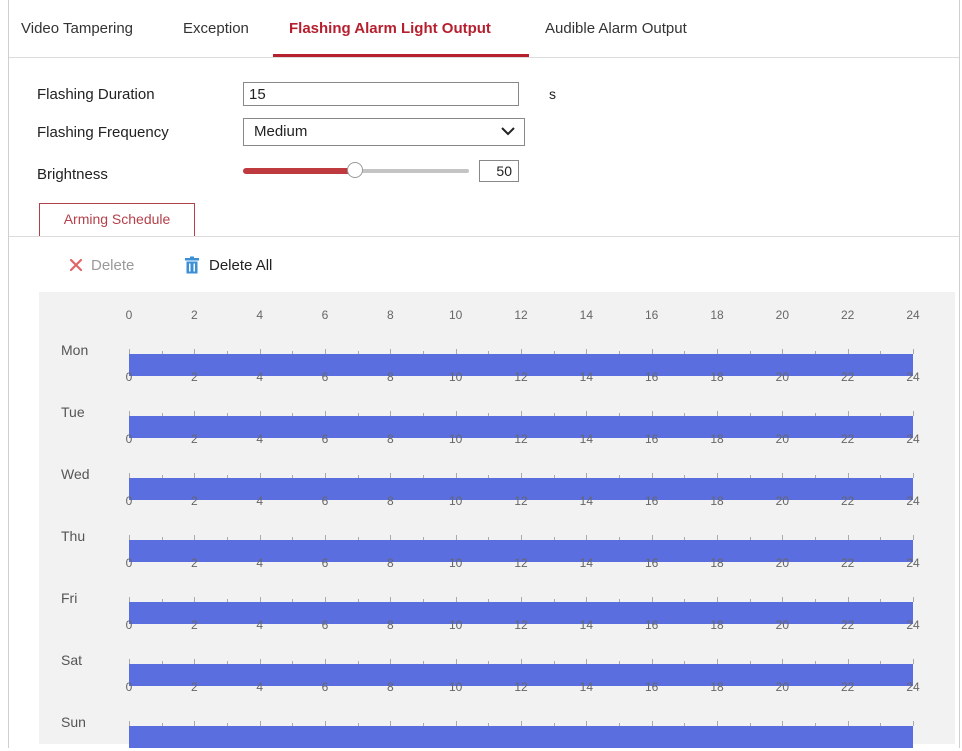 This screenshot has height=751, width=962. I want to click on brightness-value-field: 50, so click(499, 171).